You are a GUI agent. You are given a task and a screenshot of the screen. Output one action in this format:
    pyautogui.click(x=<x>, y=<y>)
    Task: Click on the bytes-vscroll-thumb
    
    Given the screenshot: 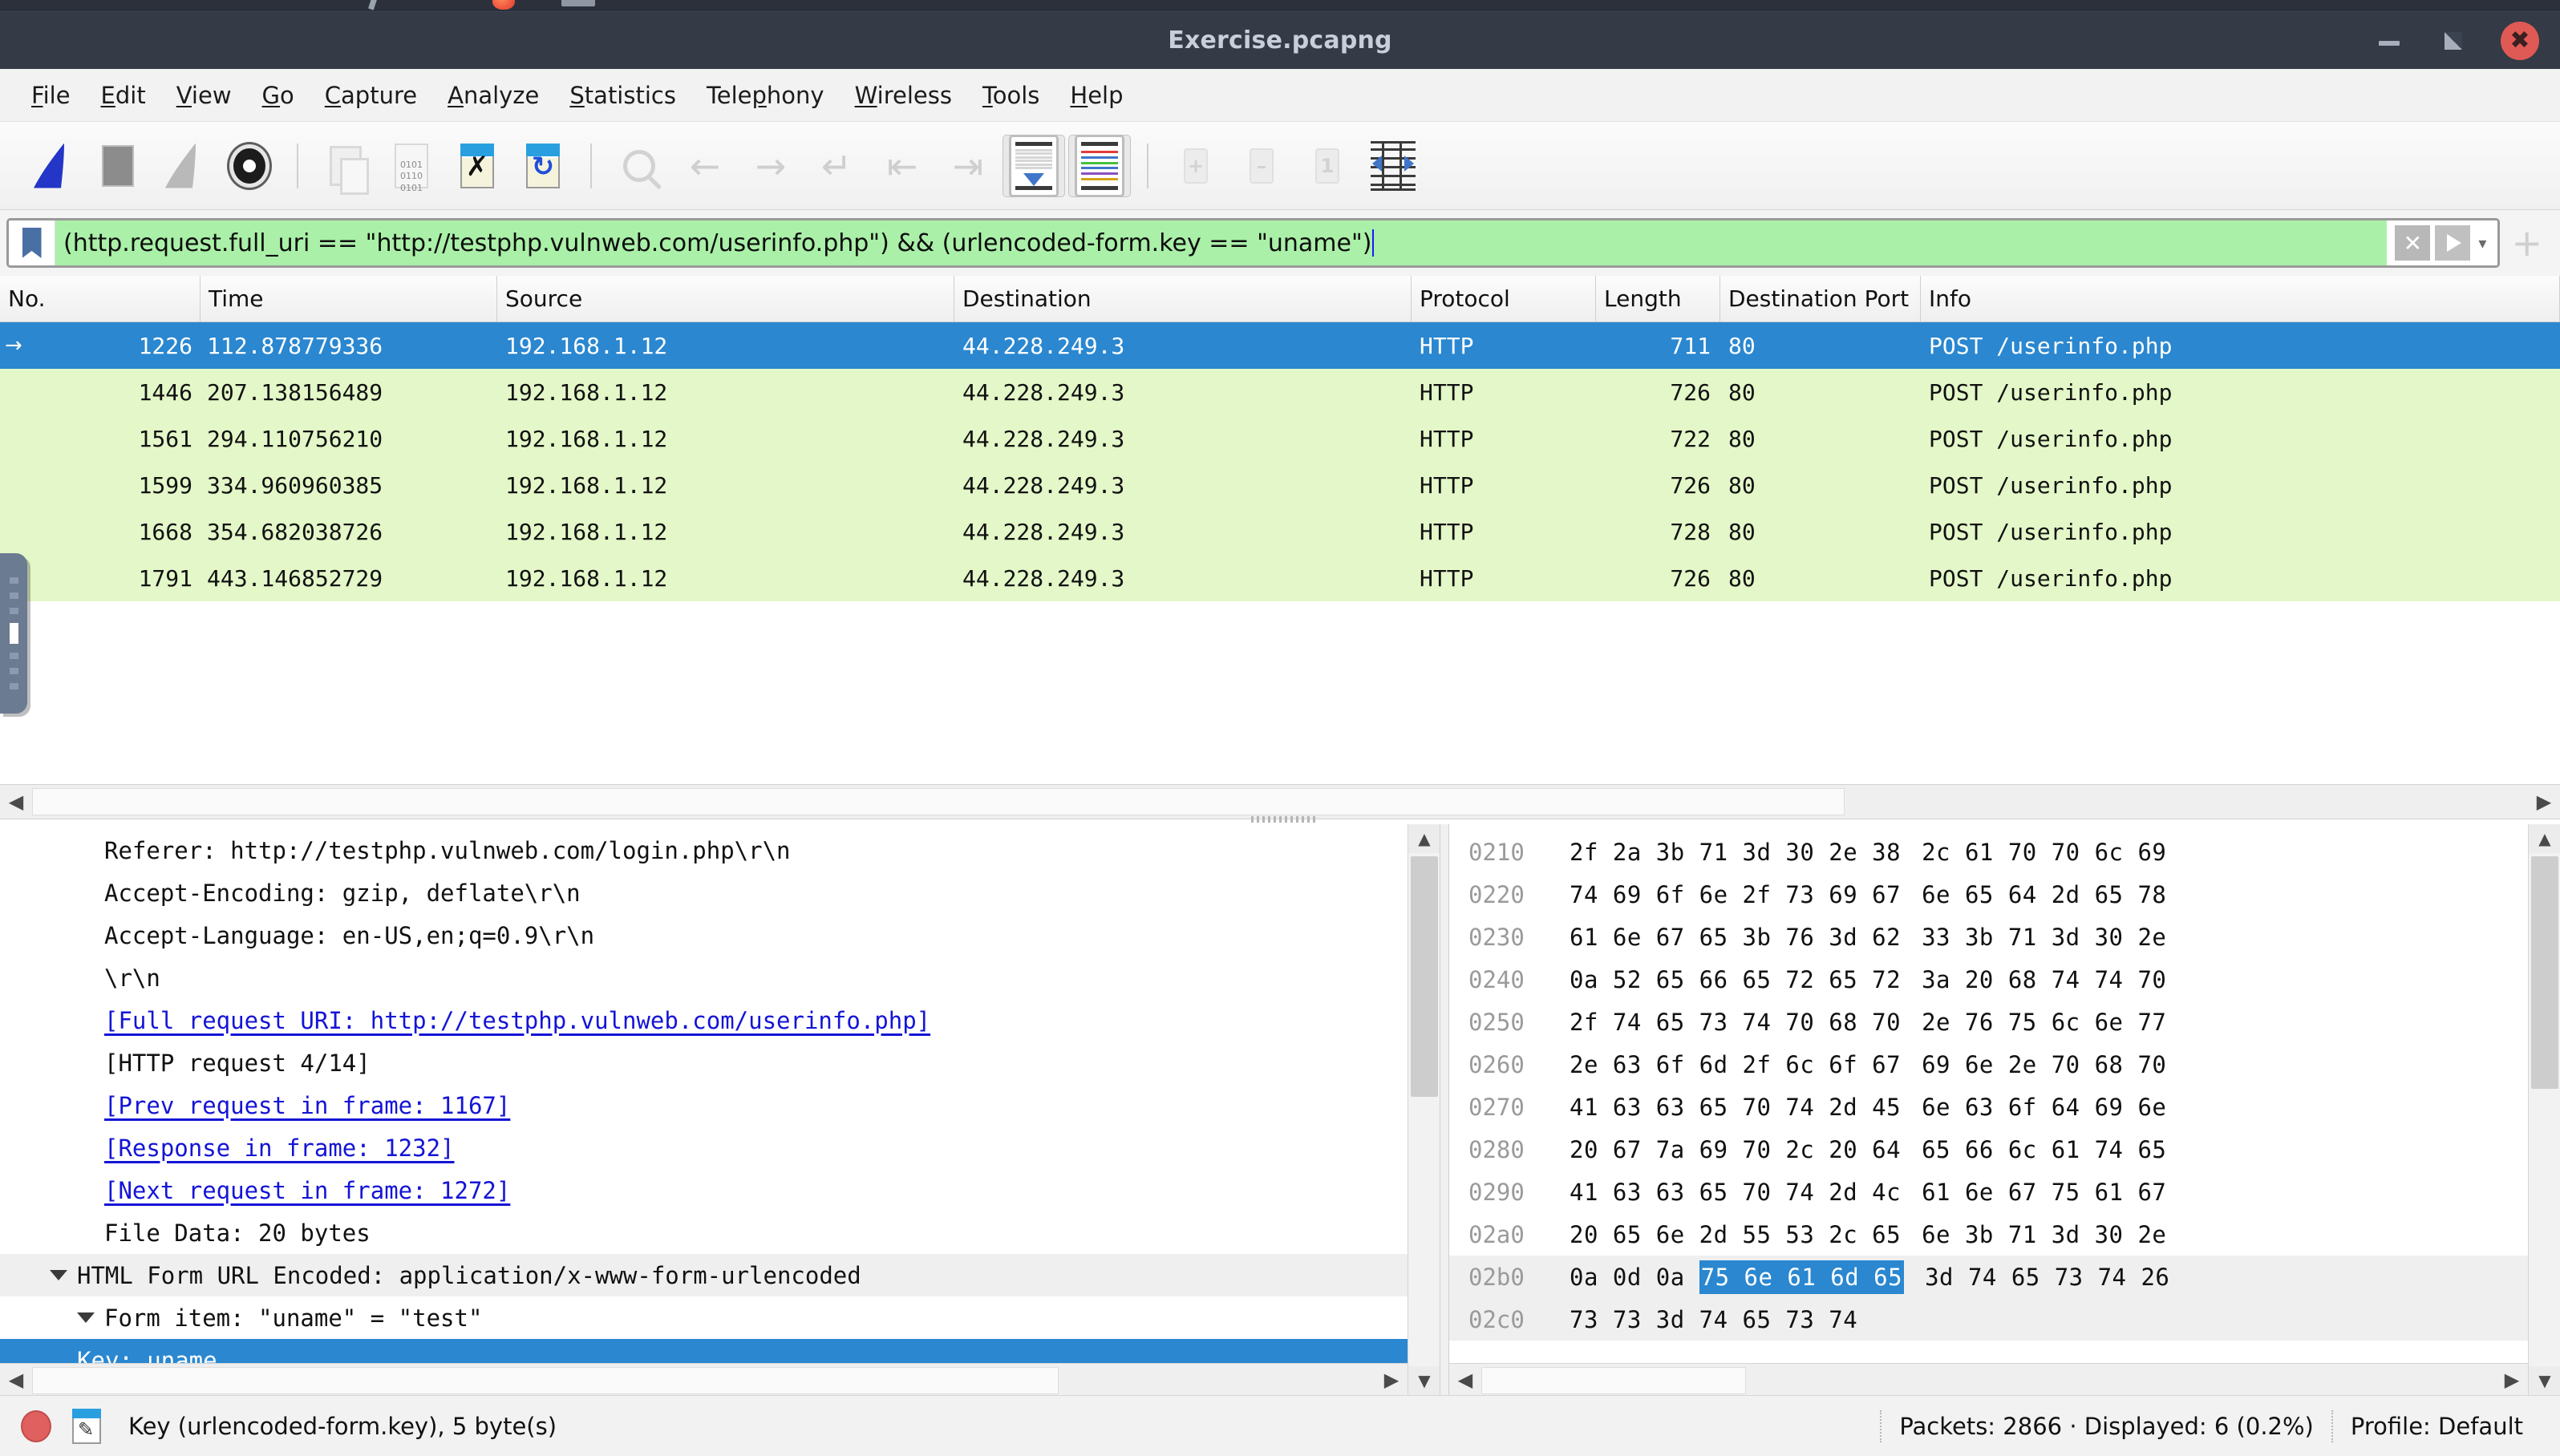 What is the action you would take?
    pyautogui.click(x=2544, y=972)
    